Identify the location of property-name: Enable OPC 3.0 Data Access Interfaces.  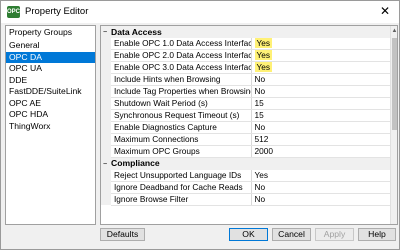
(181, 68).